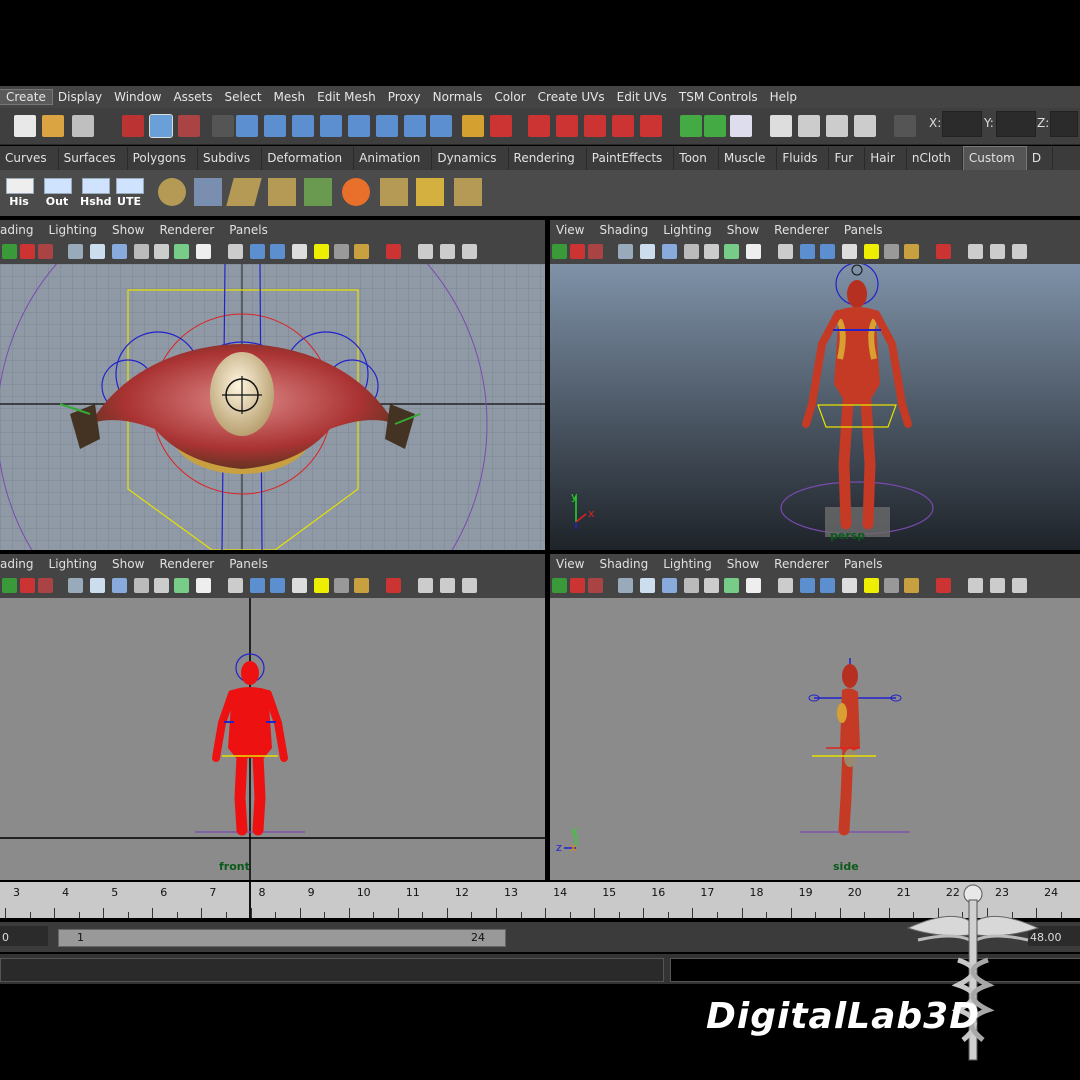 This screenshot has height=1080, width=1080. I want to click on cube-textured-icon, so click(299, 251).